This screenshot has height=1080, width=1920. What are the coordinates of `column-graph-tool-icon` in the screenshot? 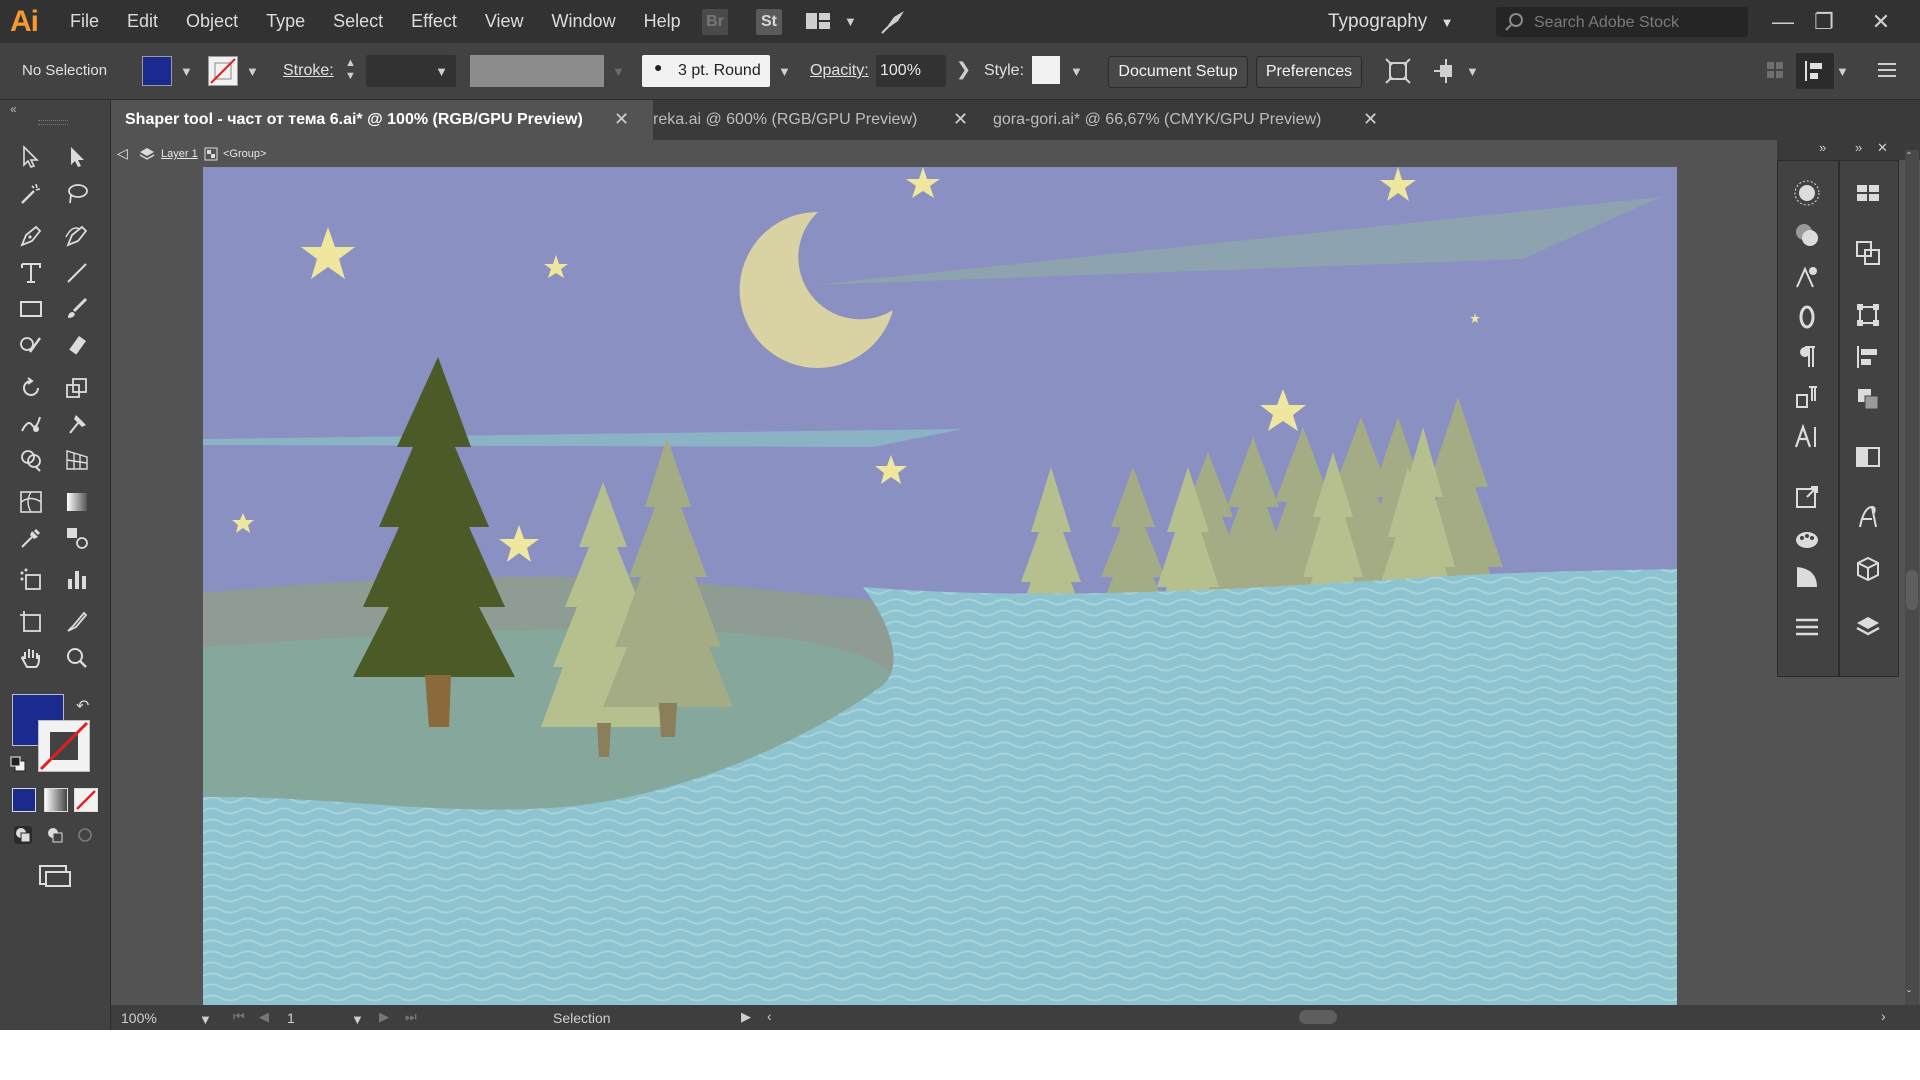 It's located at (77, 580).